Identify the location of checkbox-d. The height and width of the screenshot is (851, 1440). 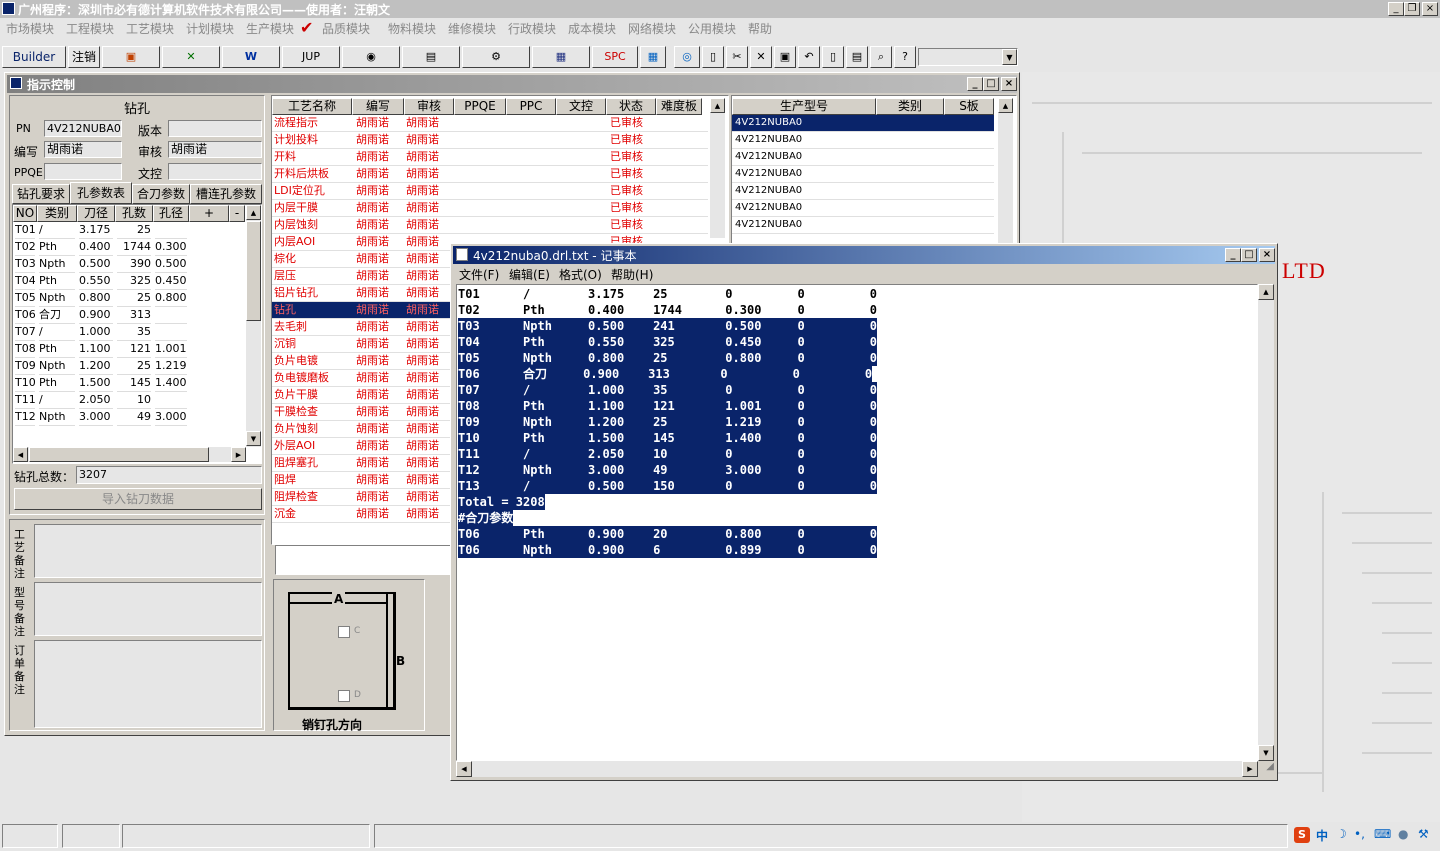
(344, 696).